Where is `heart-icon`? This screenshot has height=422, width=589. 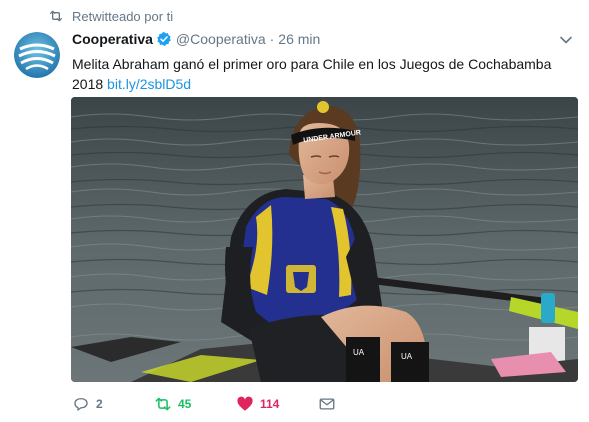
heart-icon is located at coordinates (245, 403).